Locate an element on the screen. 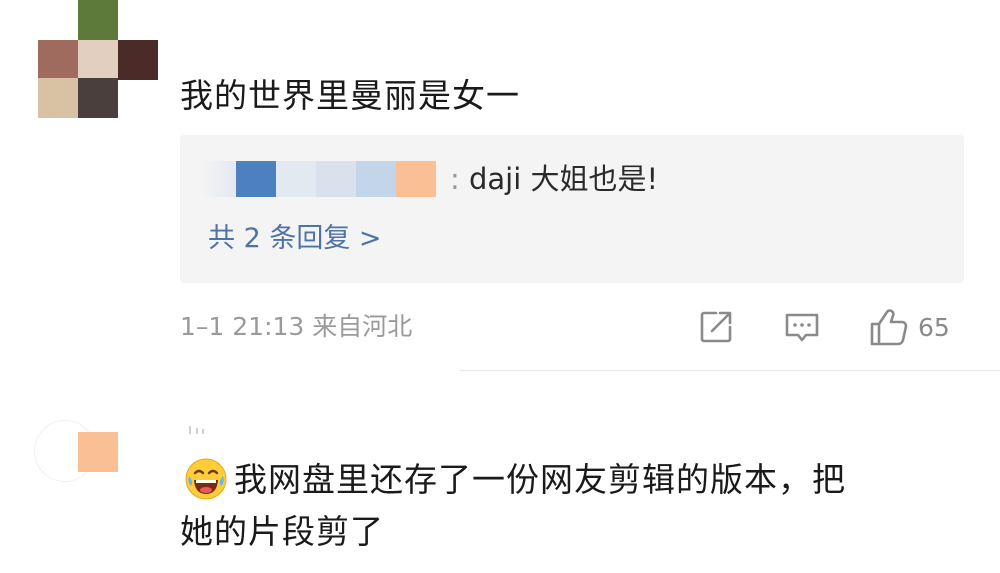  share-button is located at coordinates (716, 327).